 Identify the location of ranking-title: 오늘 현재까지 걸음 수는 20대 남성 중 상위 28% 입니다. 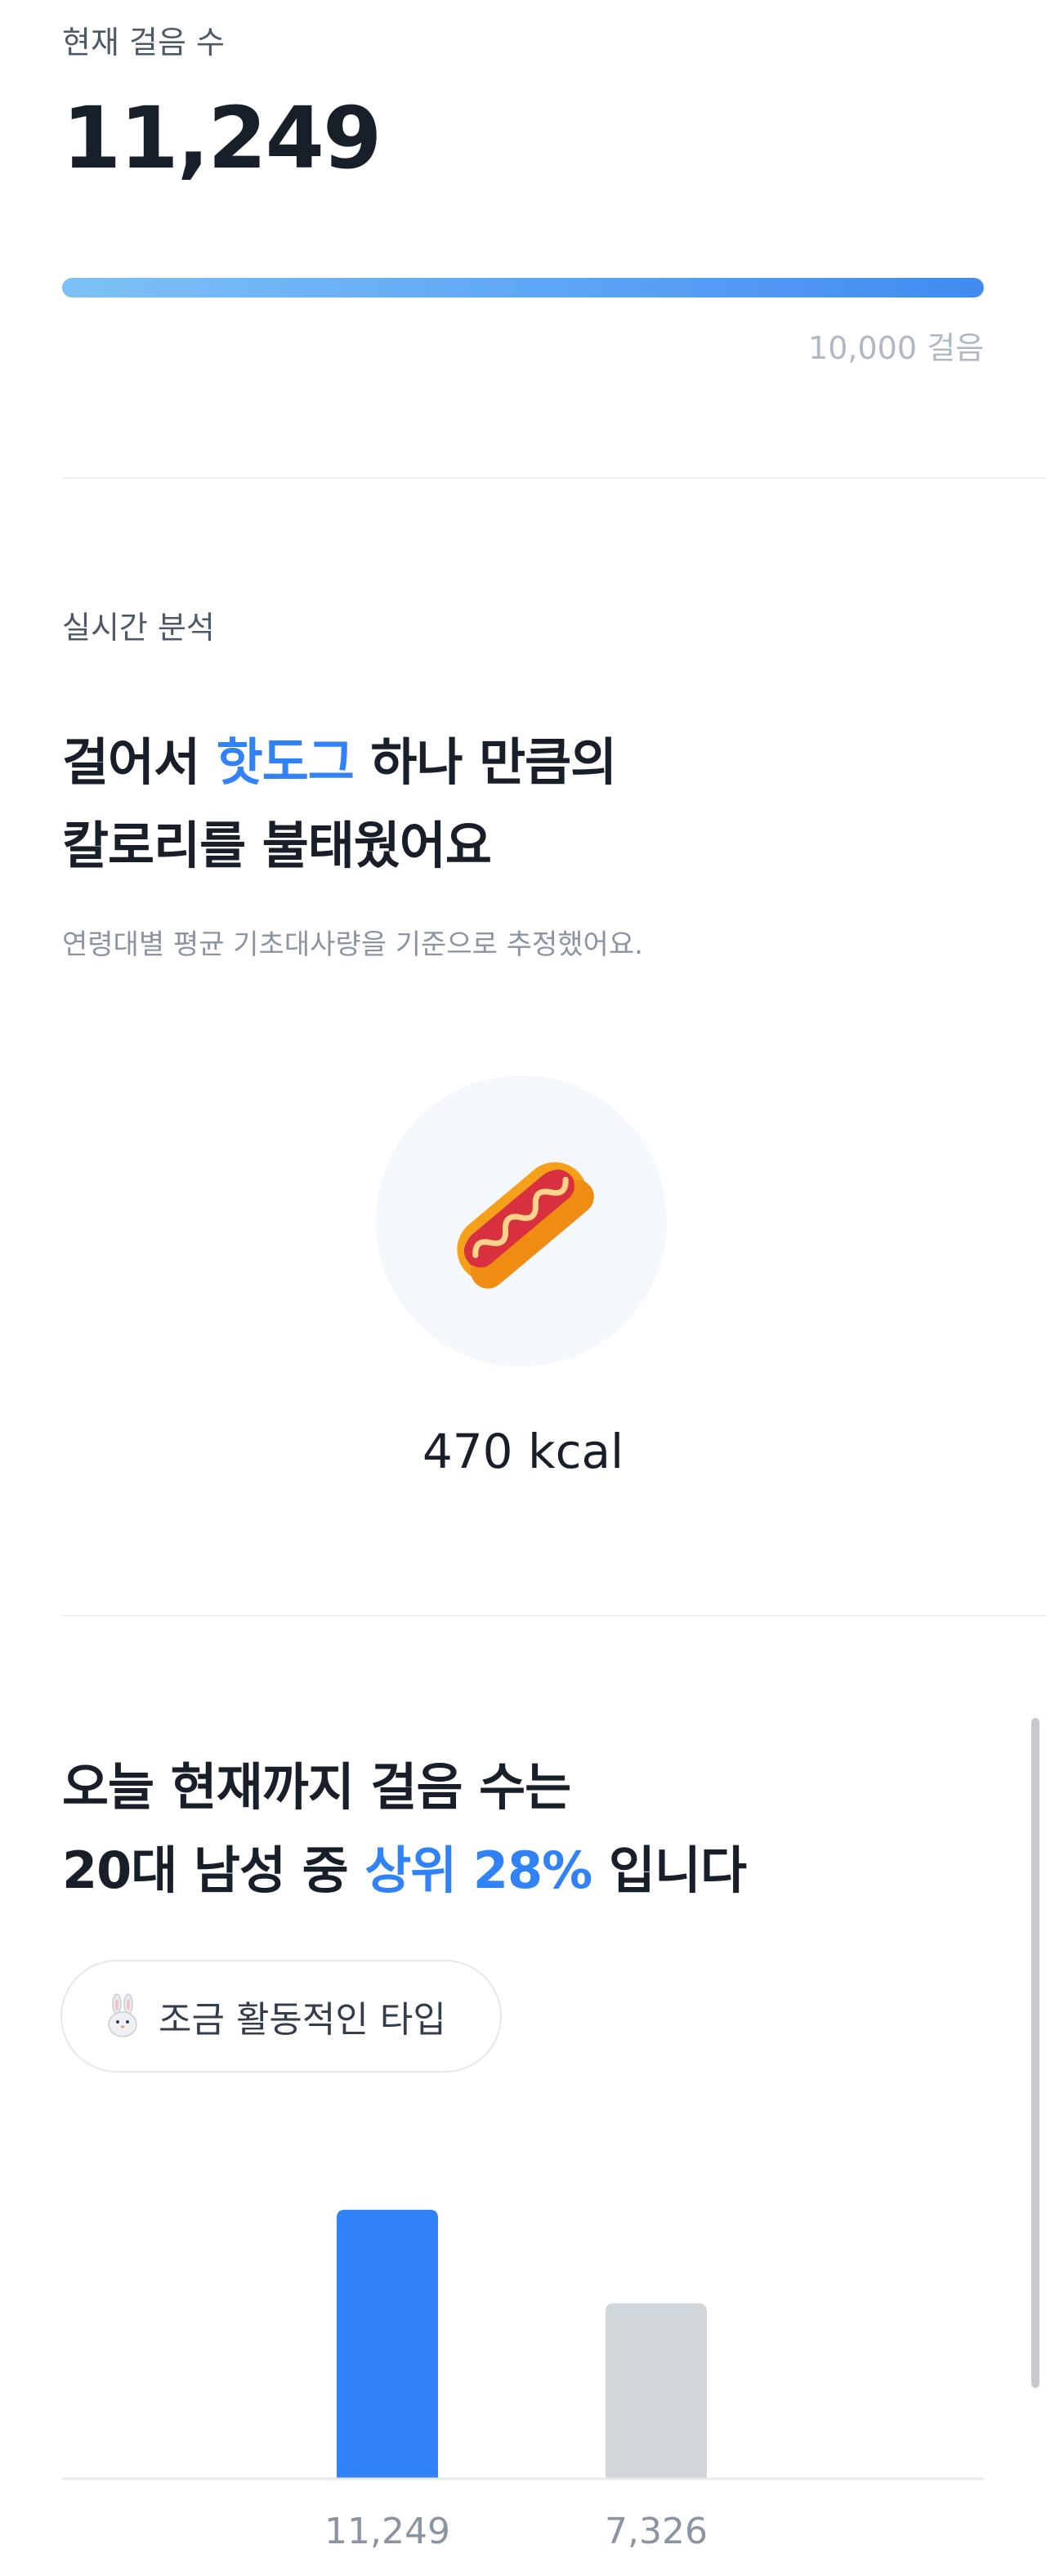
(523, 1829).